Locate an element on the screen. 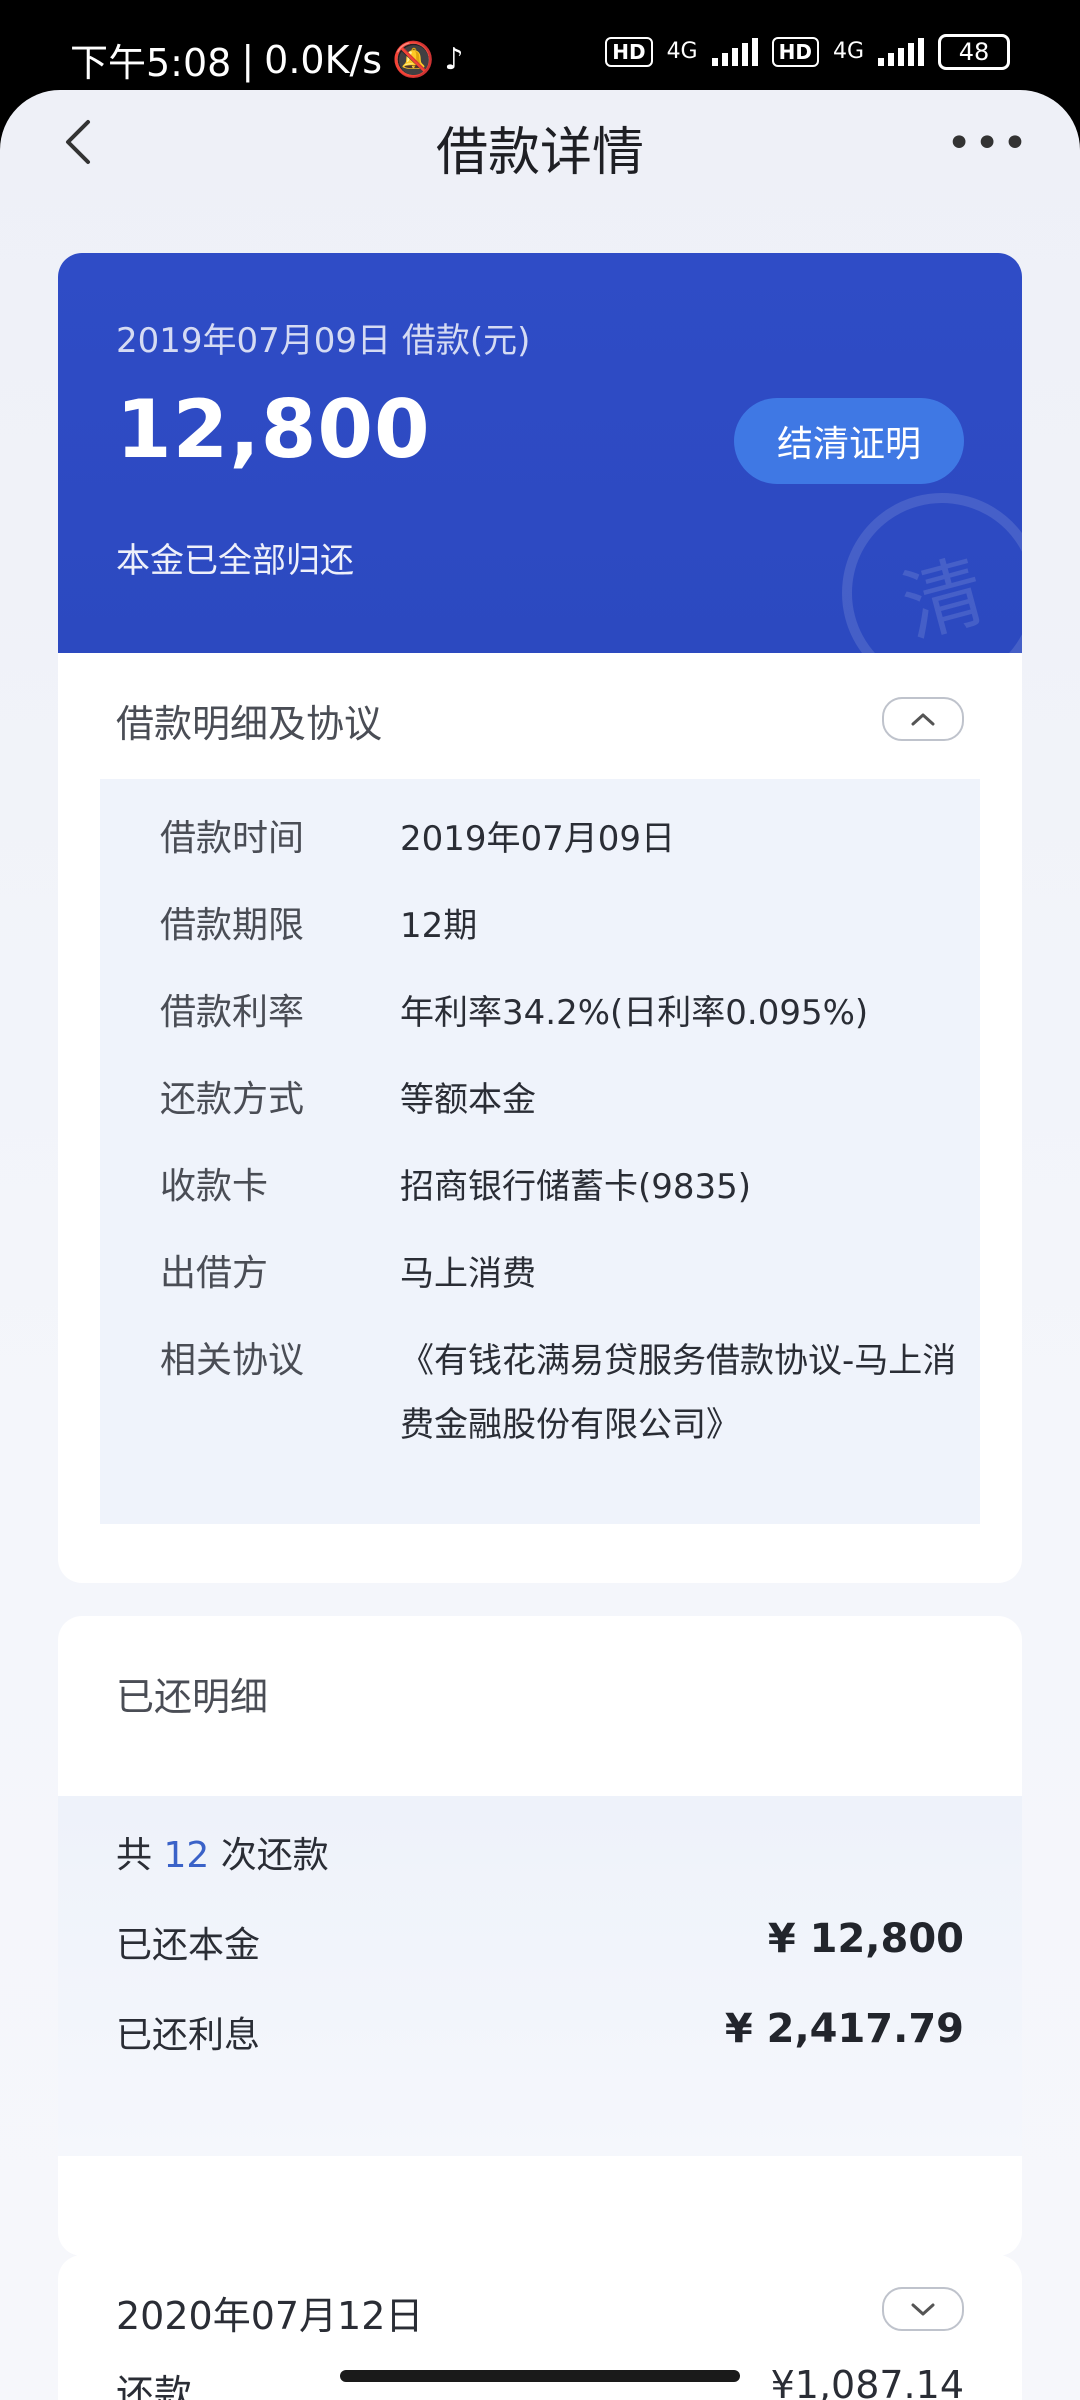 The image size is (1080, 2400). detail-row: 借款期限 12期 is located at coordinates (560, 926).